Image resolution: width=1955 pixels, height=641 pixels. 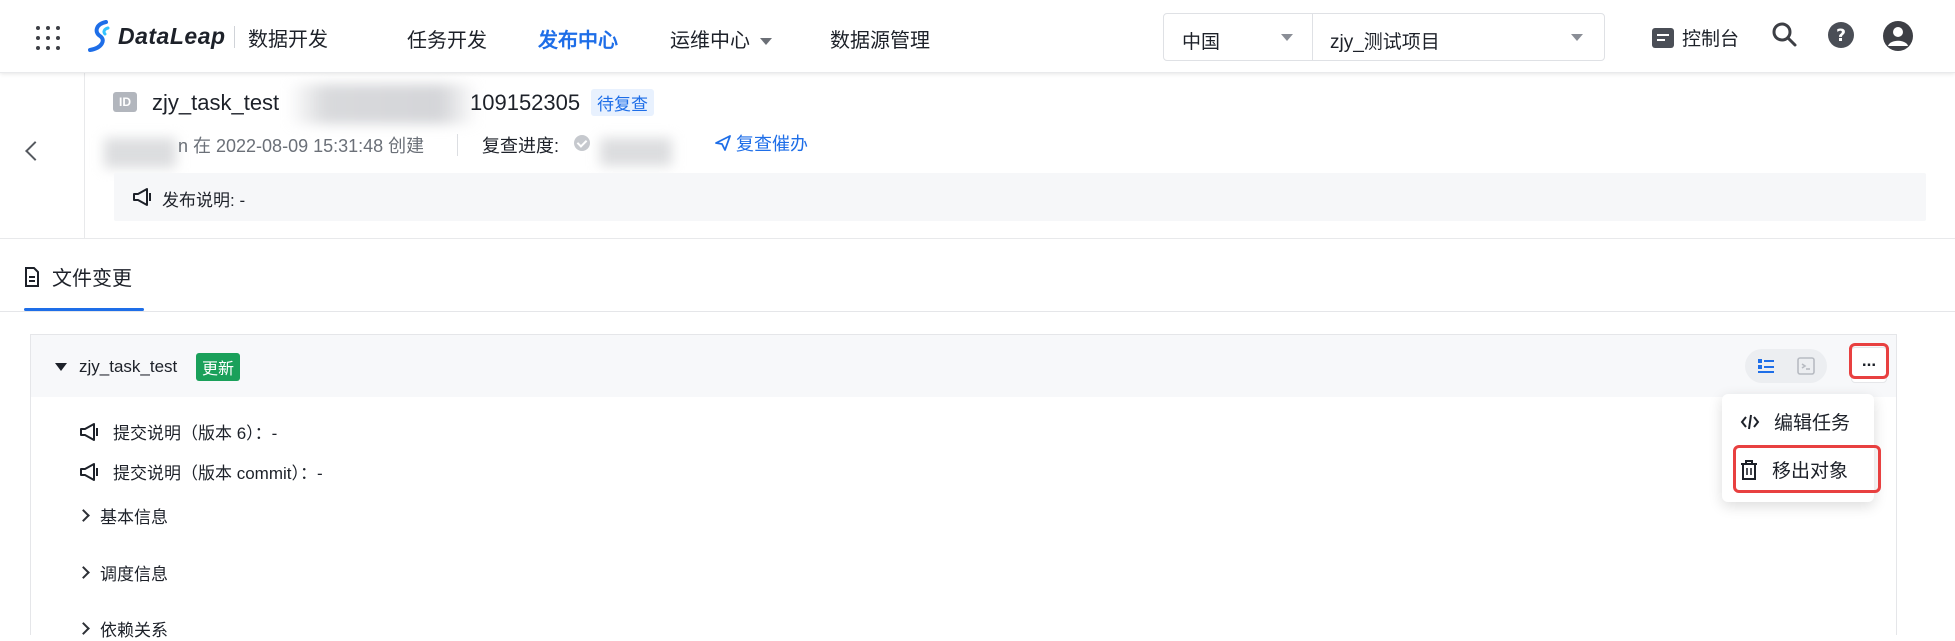 I want to click on dataleap-logo-icon, so click(x=99, y=36).